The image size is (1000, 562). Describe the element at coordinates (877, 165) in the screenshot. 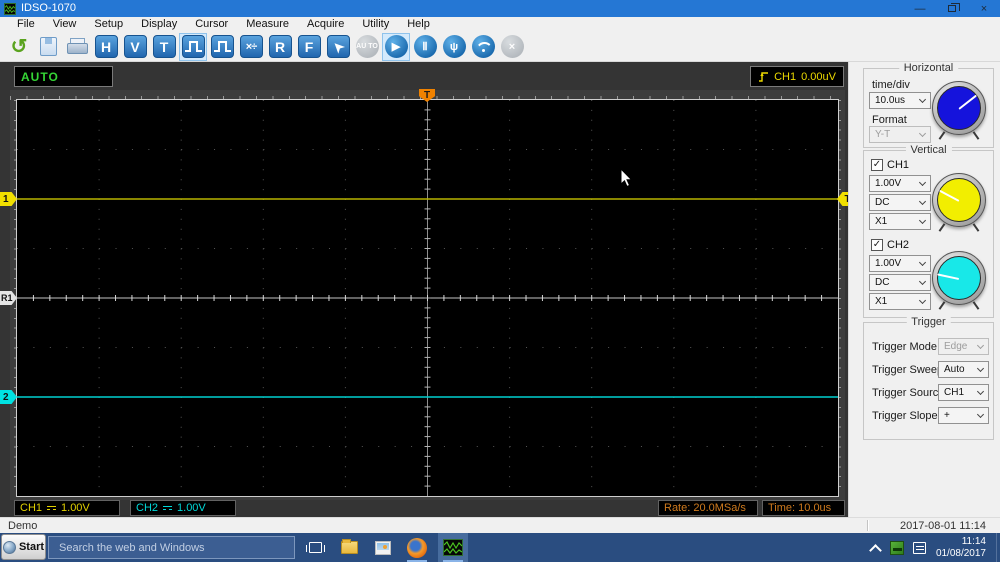

I see `ch1-checkbox` at that location.